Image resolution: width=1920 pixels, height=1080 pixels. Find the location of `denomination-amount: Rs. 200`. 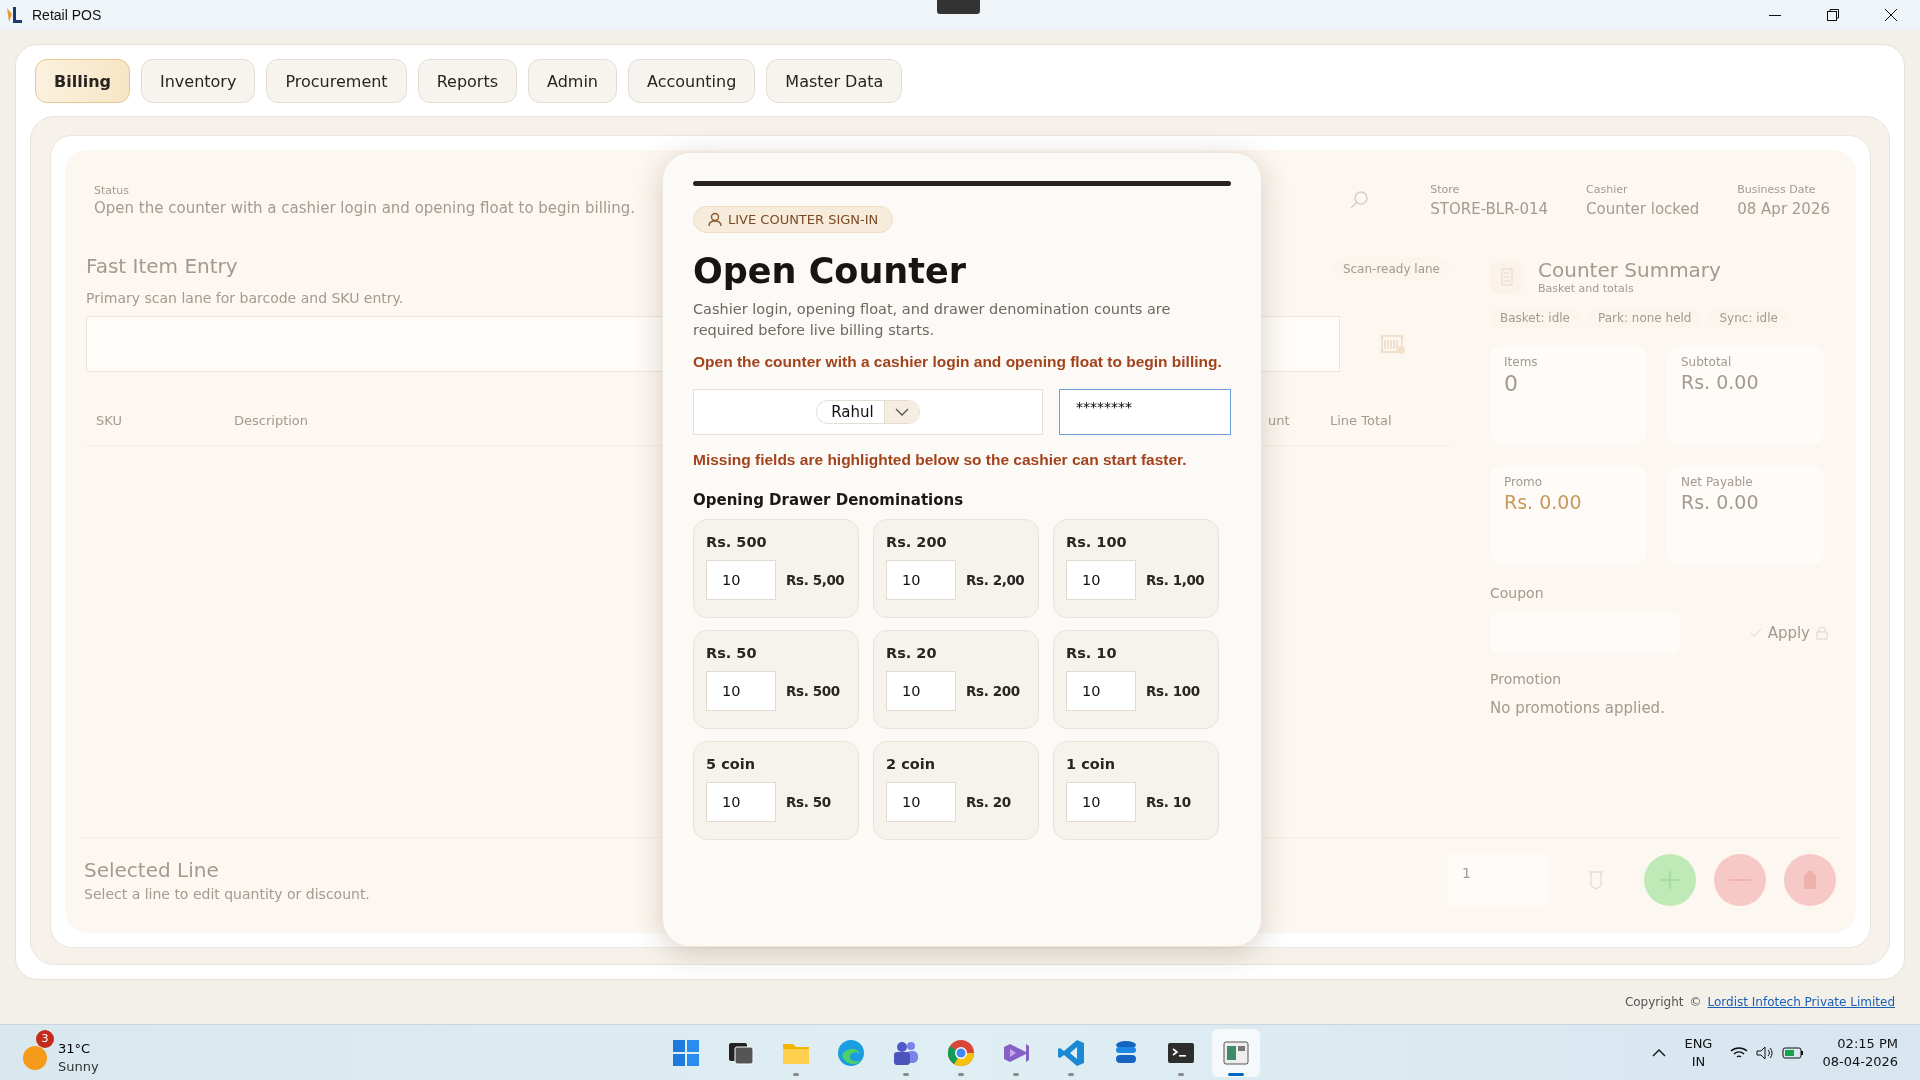

denomination-amount: Rs. 200 is located at coordinates (993, 691).